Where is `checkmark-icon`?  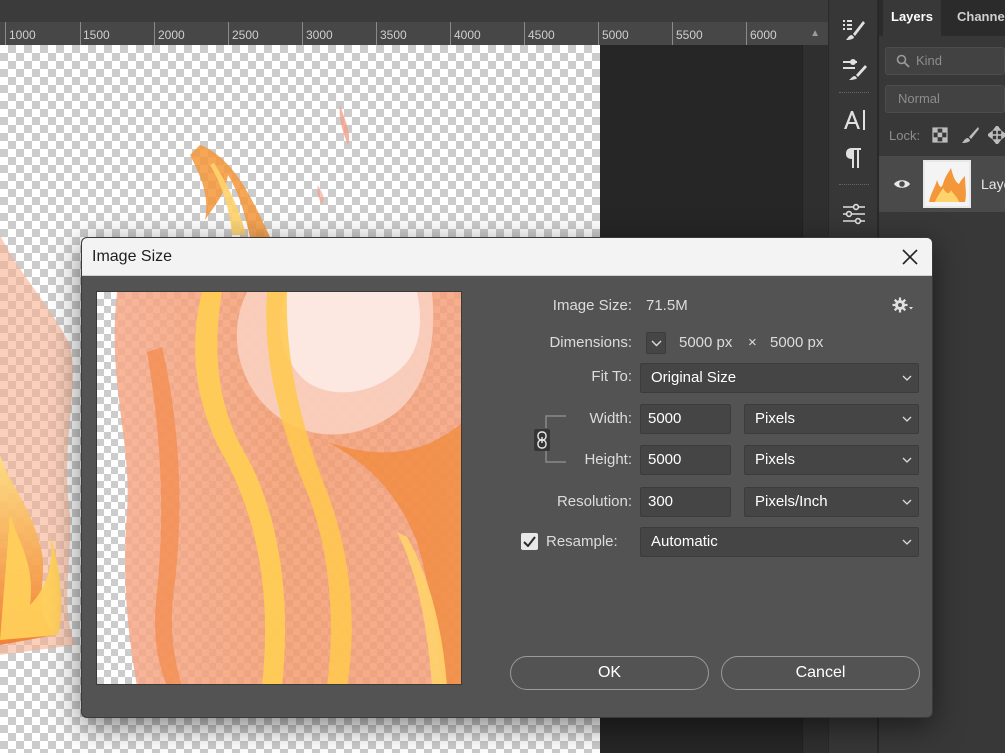 checkmark-icon is located at coordinates (529, 541).